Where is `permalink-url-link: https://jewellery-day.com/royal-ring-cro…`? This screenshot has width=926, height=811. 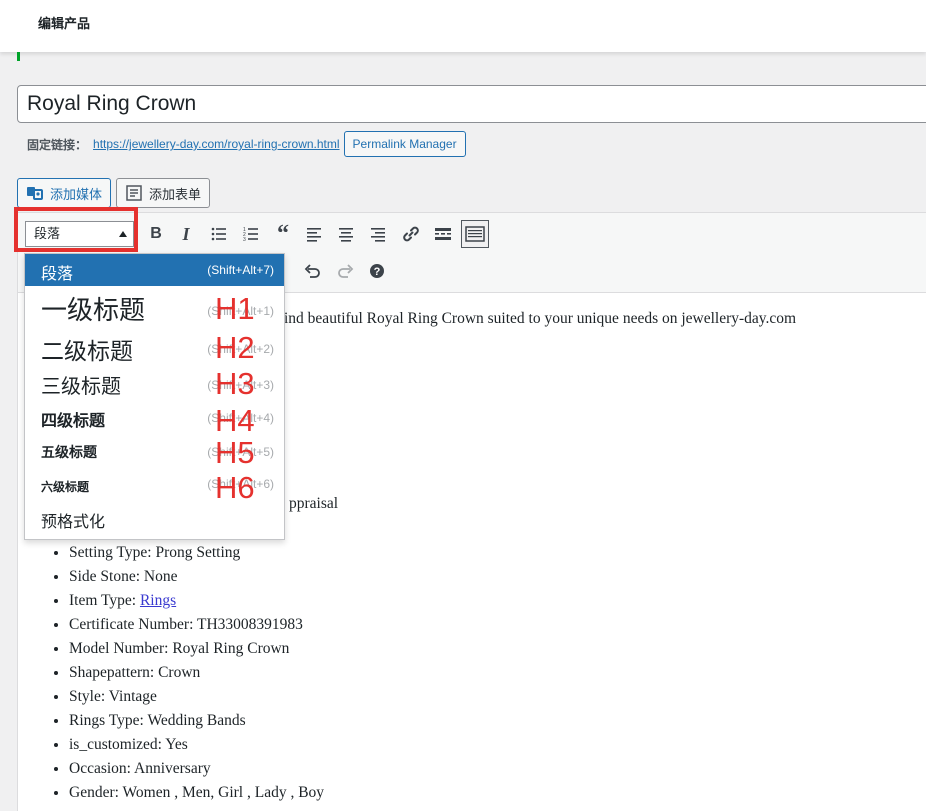 permalink-url-link: https://jewellery-day.com/royal-ring-cro… is located at coordinates (216, 144).